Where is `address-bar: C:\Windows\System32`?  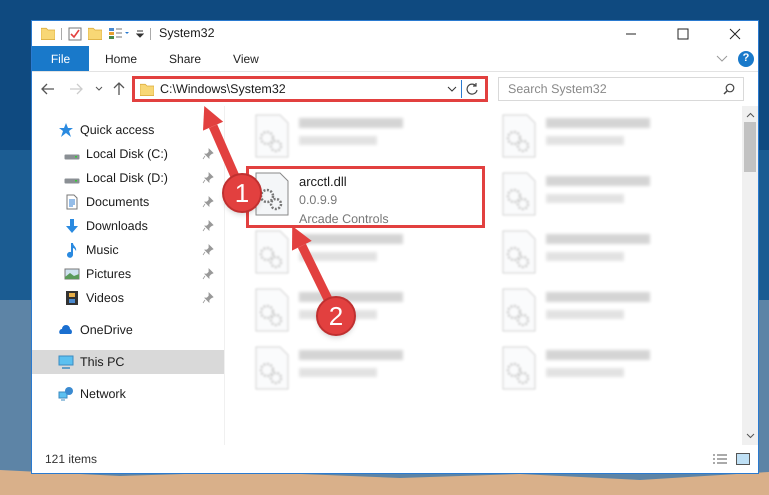 address-bar: C:\Windows\System32 is located at coordinates (310, 89).